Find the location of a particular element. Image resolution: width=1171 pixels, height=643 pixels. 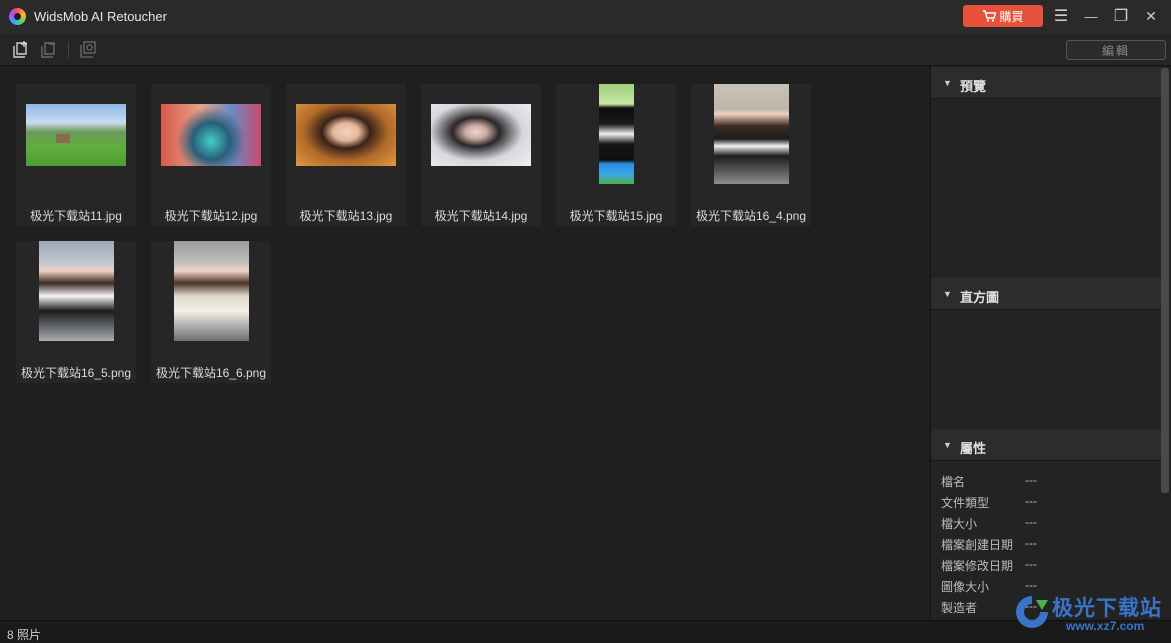

properties-title: 屬性 is located at coordinates (973, 448).